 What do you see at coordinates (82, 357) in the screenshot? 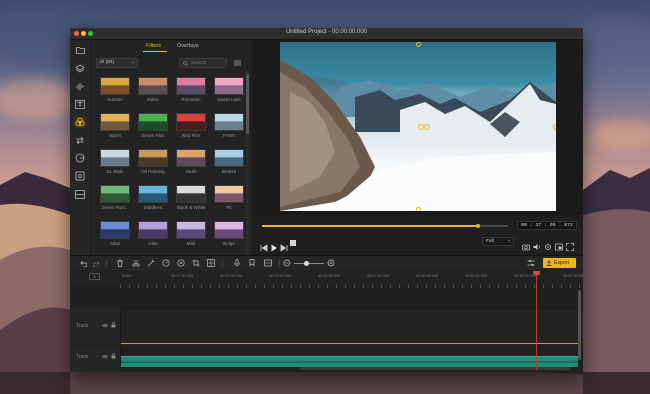
I see `track-label: Track` at bounding box center [82, 357].